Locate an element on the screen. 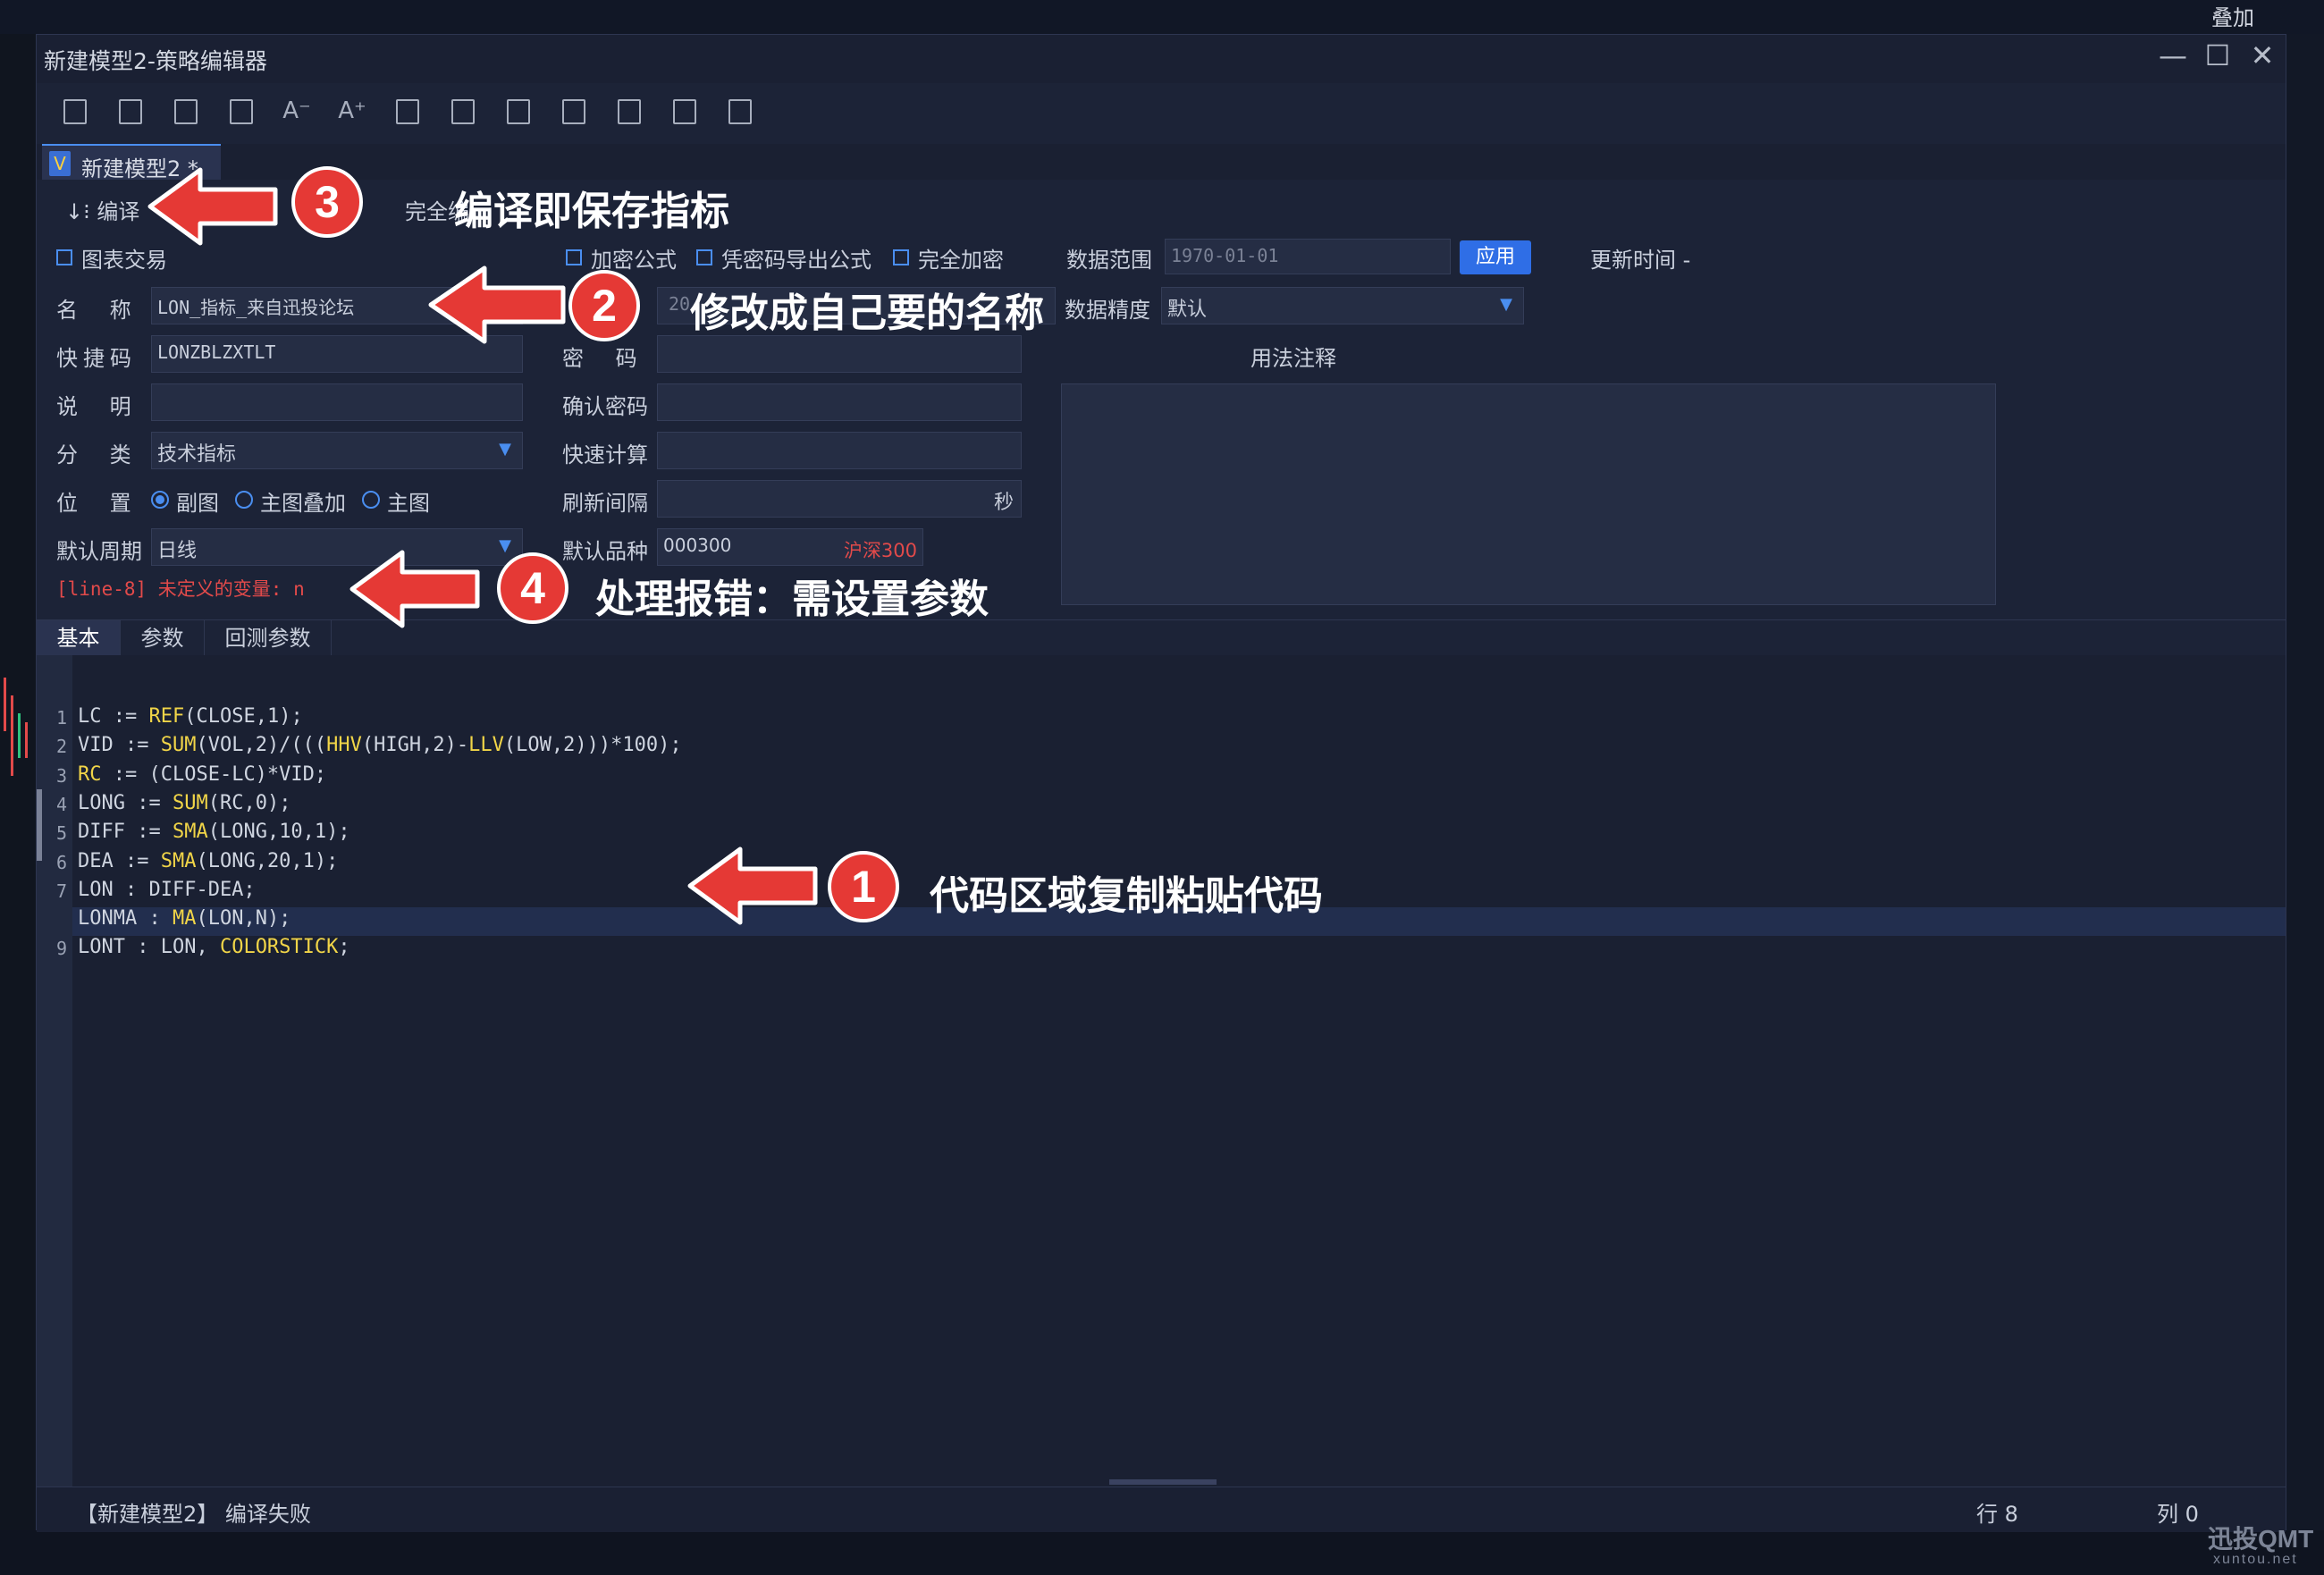 The width and height of the screenshot is (2324, 1575). annotation-badge-1: 1 is located at coordinates (864, 886).